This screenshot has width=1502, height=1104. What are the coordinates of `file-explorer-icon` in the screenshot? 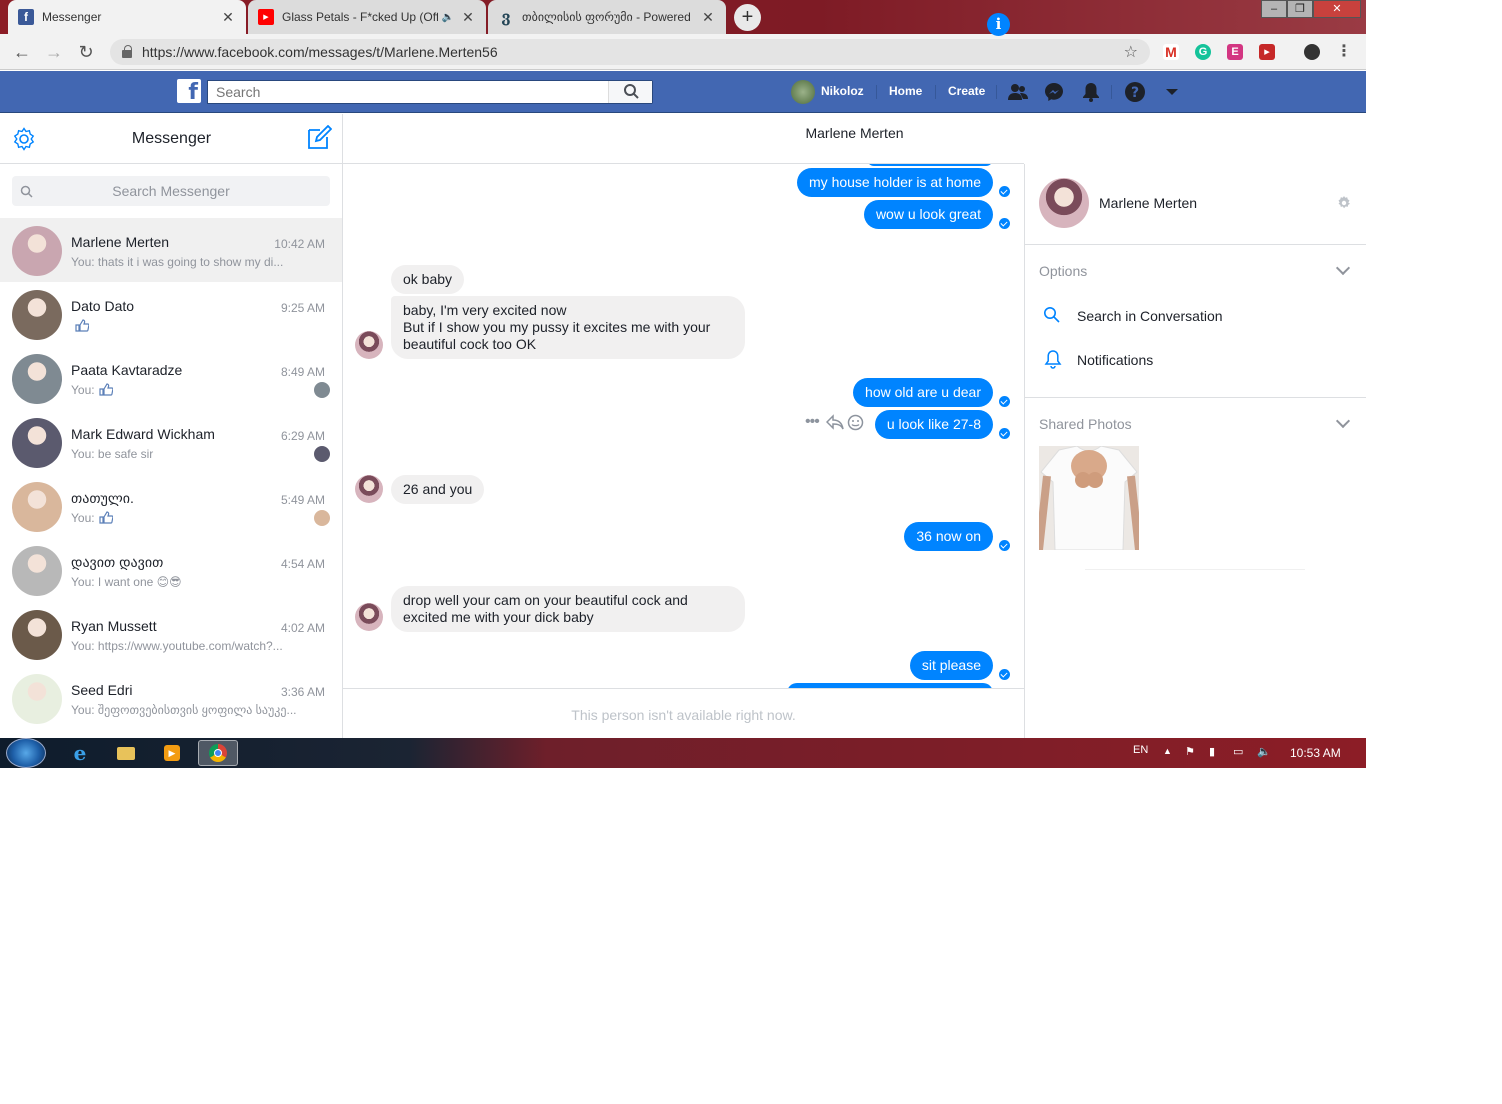 It's located at (126, 753).